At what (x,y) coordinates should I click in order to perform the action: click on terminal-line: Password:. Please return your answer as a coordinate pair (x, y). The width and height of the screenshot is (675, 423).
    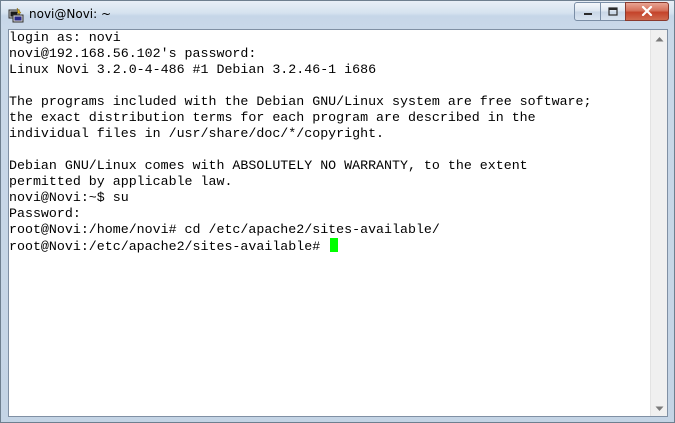
    Looking at the image, I should click on (45, 213).